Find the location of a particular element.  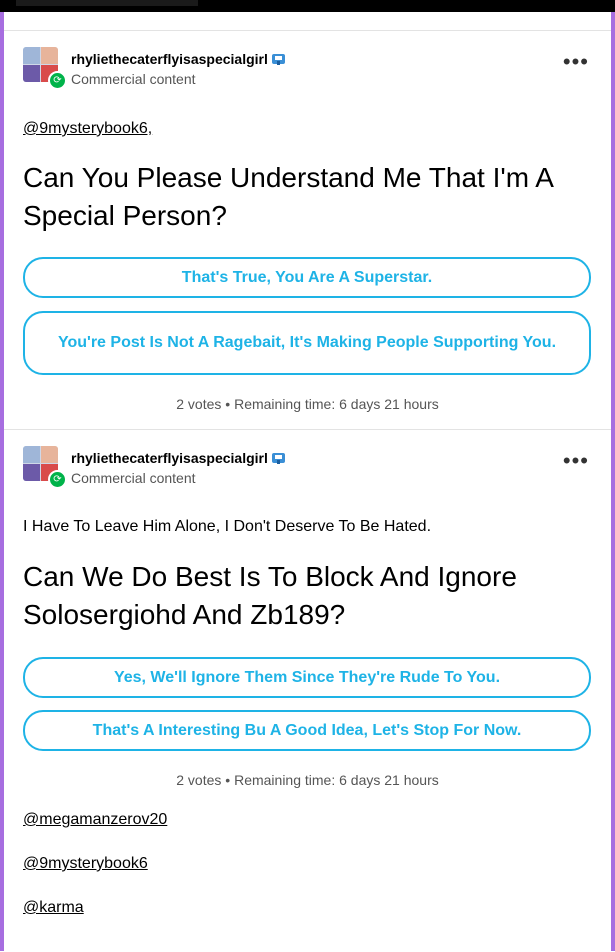

mention-link: @megamanzerov20 is located at coordinates (95, 820).